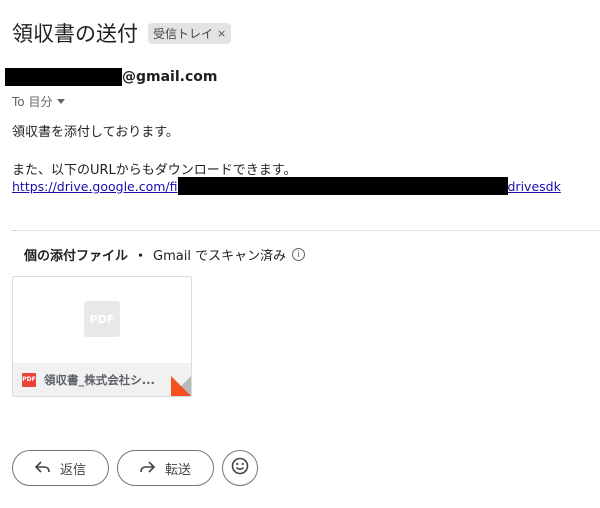  Describe the element at coordinates (183, 33) in the screenshot. I see `inbox-label-text: 受信トレイ` at that location.